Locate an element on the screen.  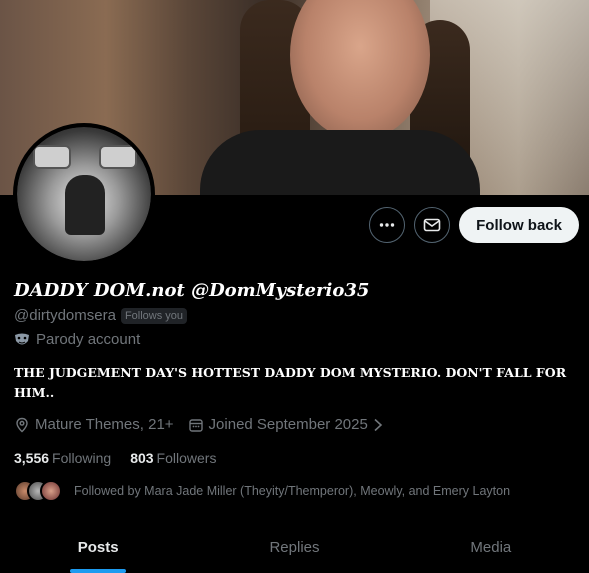
follow-stats: 3,556 Following 803 Followers is located at coordinates (115, 458).